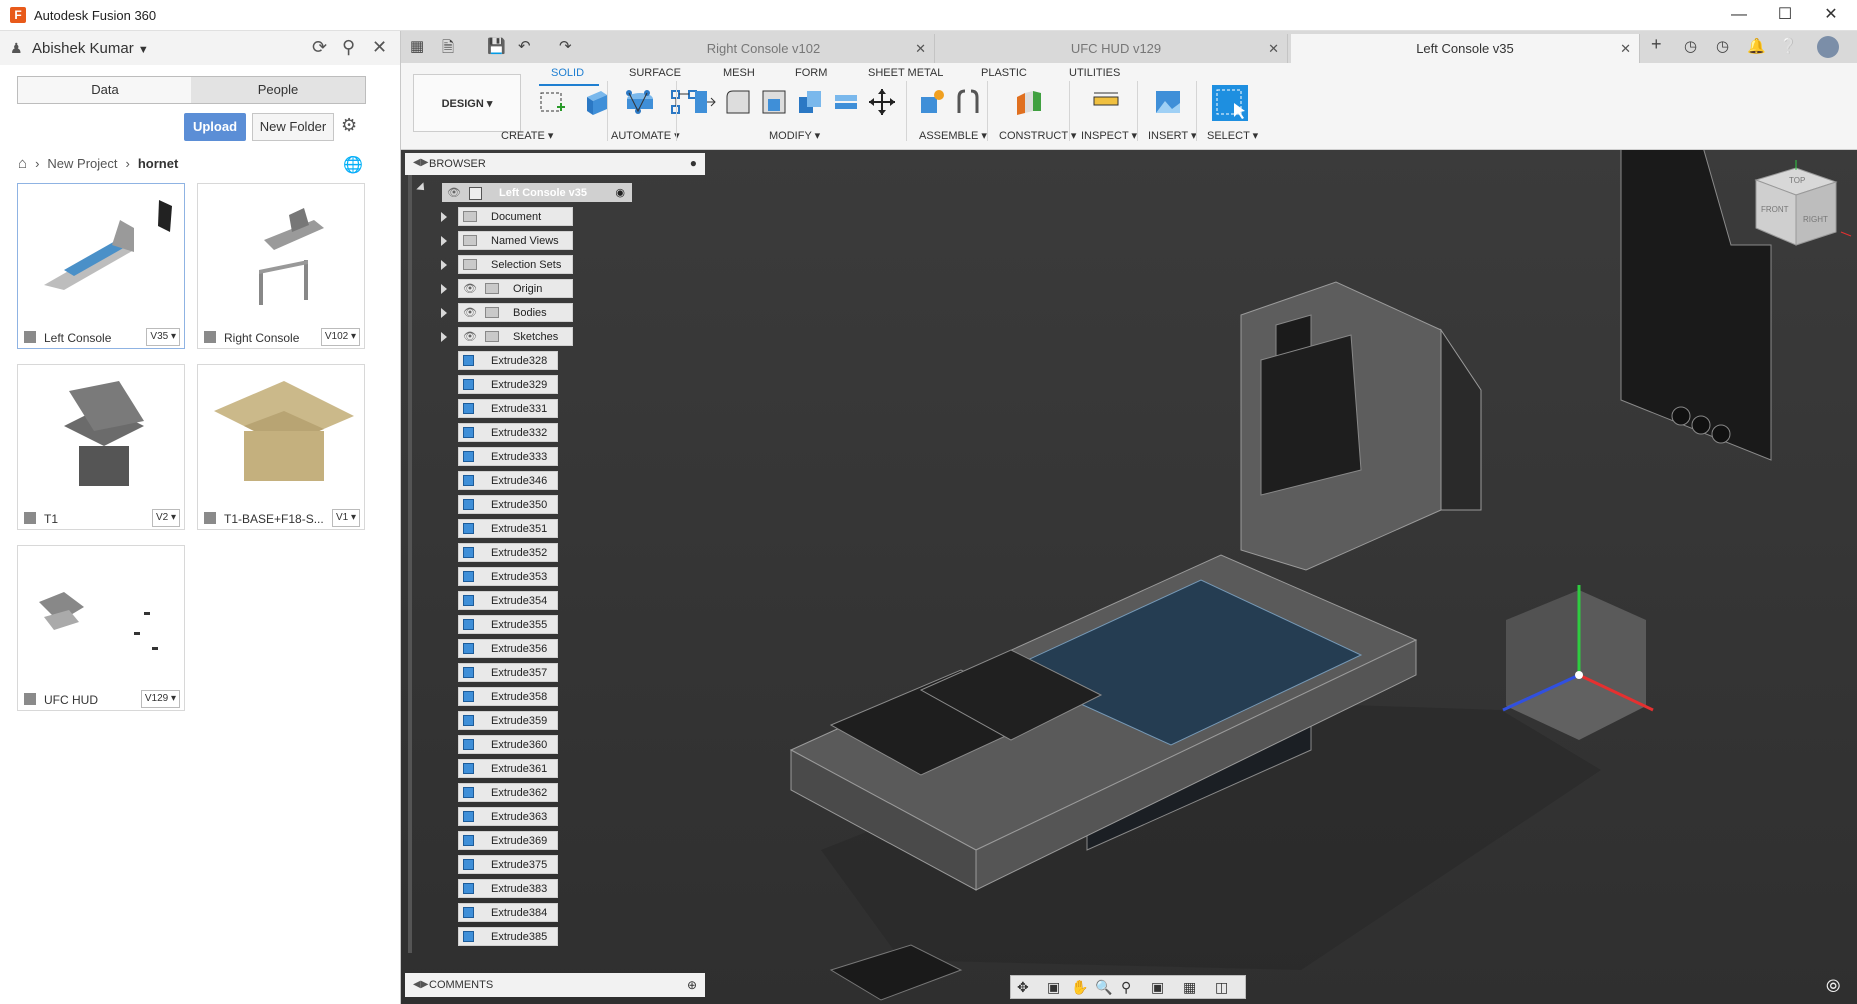 The image size is (1857, 1004). Describe the element at coordinates (1157, 987) in the screenshot. I see `display-settings-icon: ▣` at that location.